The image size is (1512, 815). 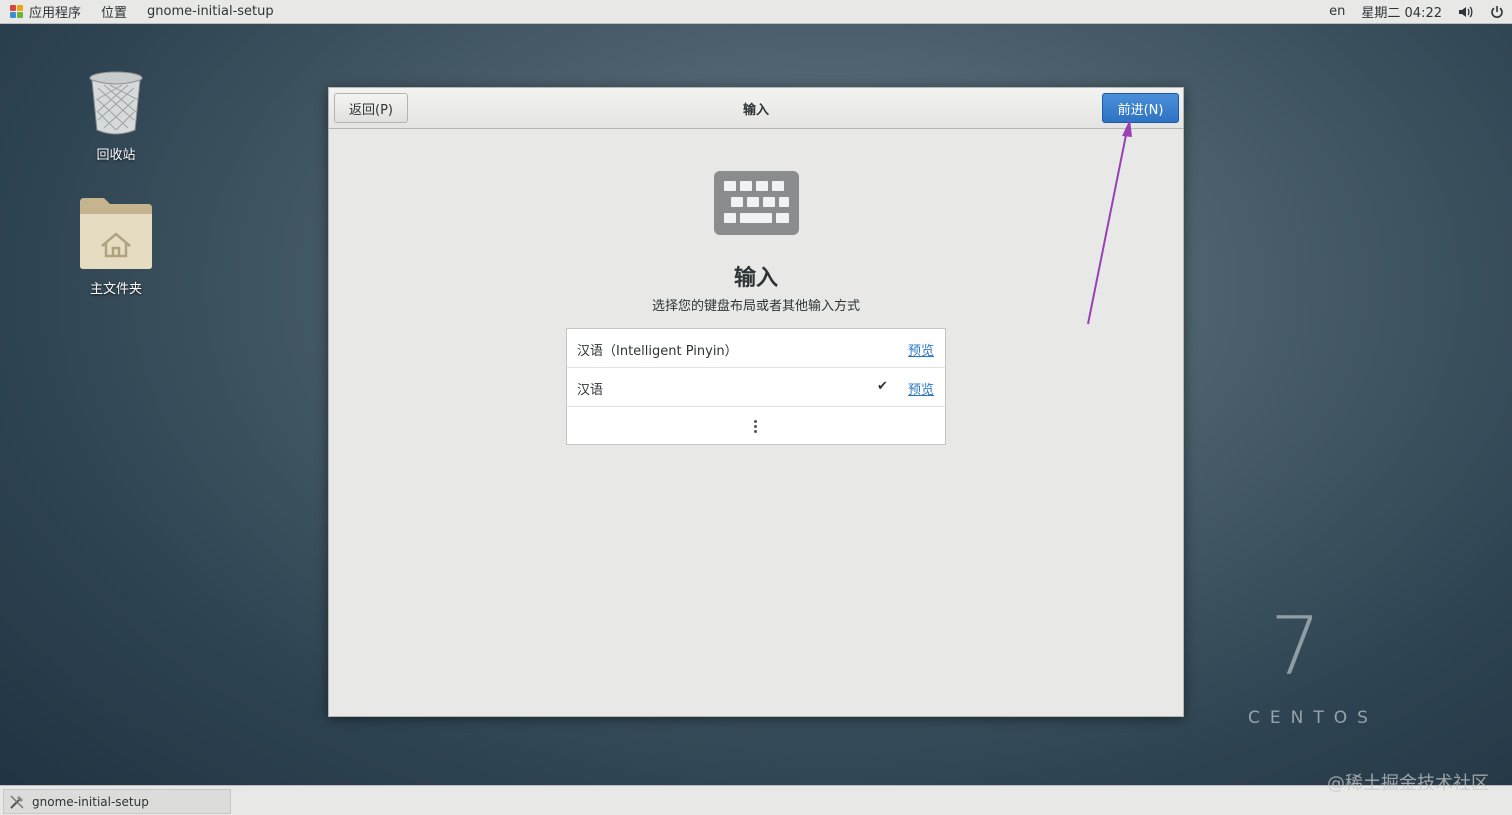 What do you see at coordinates (1466, 12) in the screenshot?
I see `volume-icon` at bounding box center [1466, 12].